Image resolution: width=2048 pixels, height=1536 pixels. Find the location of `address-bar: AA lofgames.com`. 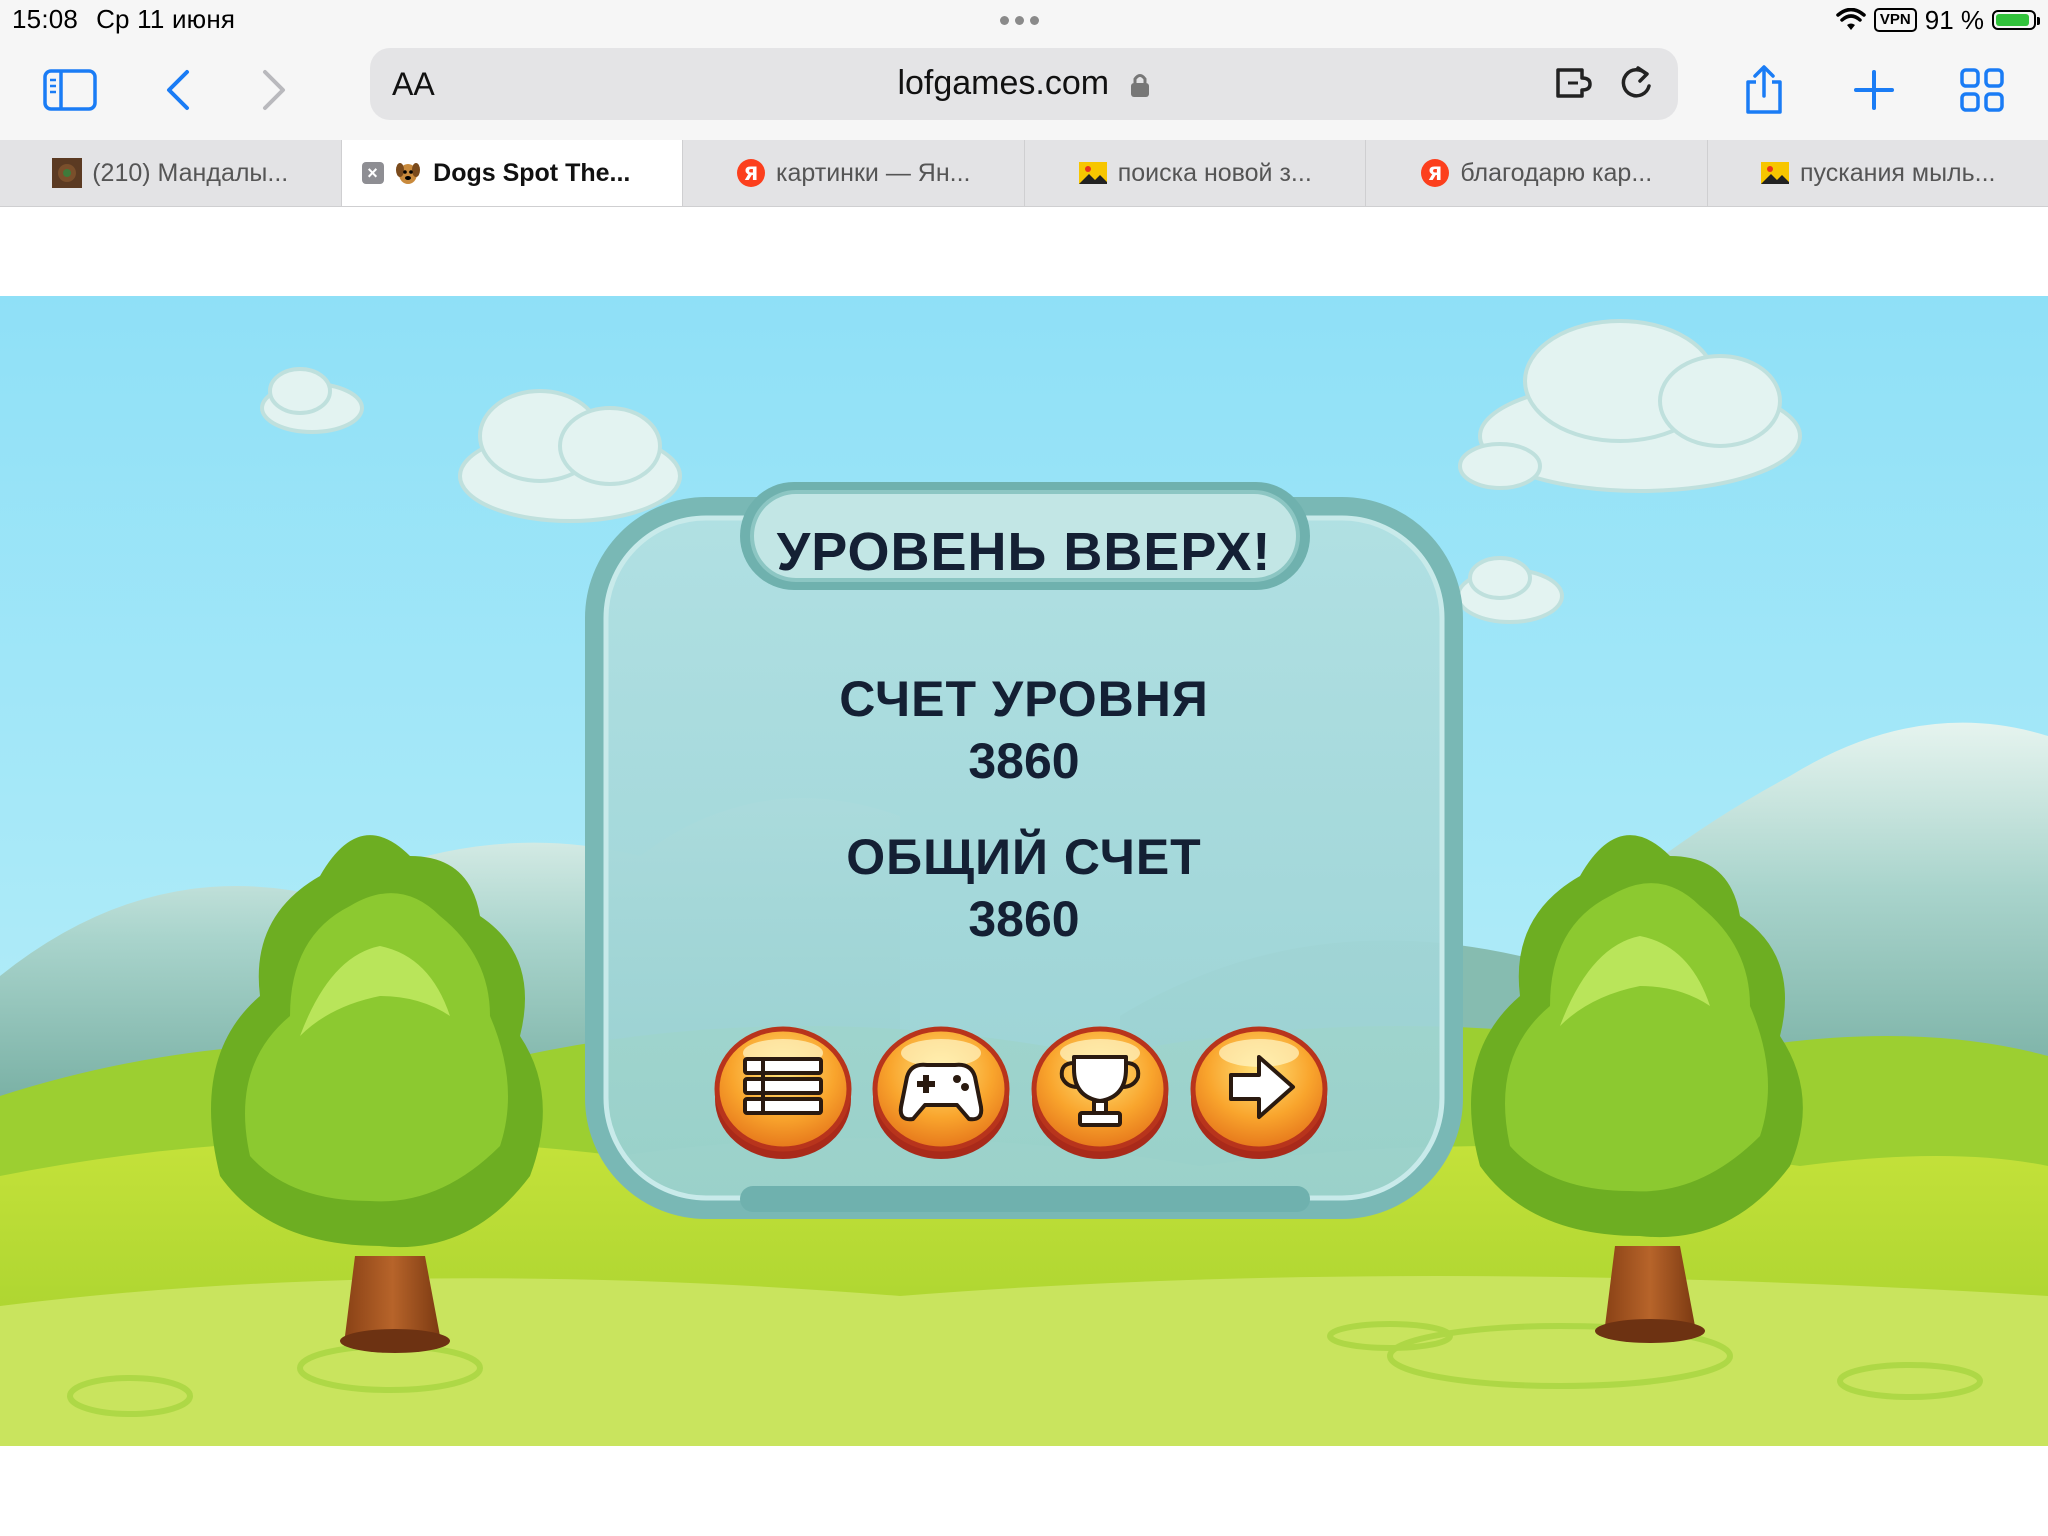

address-bar: AA lofgames.com is located at coordinates (1024, 84).